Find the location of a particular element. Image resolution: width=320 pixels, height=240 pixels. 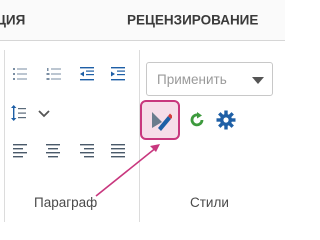

align-right-icon is located at coordinates (87, 150).